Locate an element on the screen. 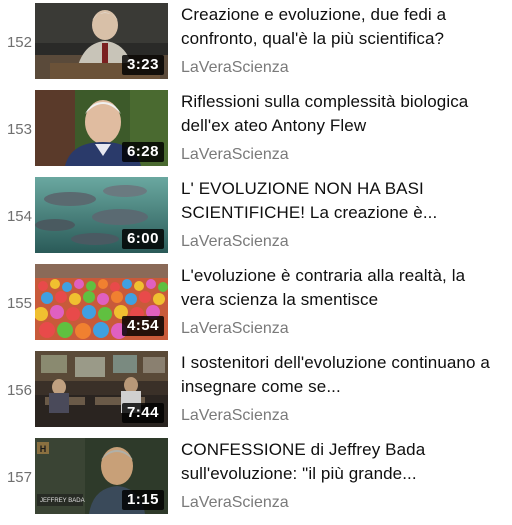  item-index: 155 is located at coordinates (19, 303).